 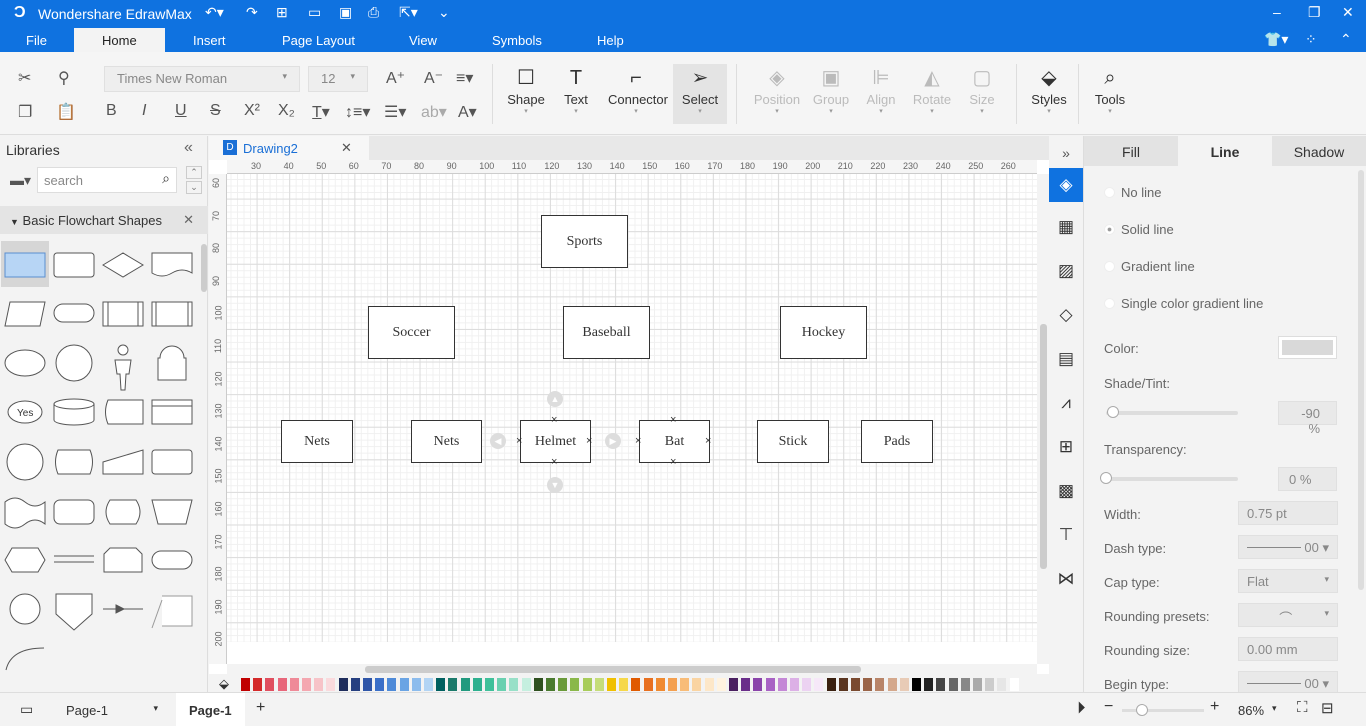 I want to click on connector-button: ⌐ Connector ▾, so click(x=638, y=89).